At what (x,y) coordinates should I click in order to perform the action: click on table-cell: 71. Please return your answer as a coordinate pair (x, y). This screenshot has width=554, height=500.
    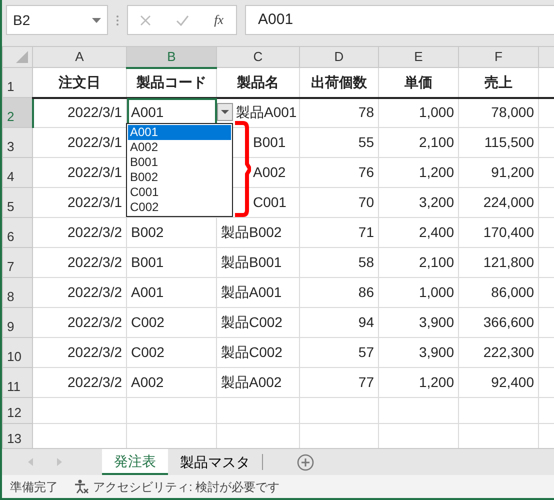
    Looking at the image, I should click on (339, 233).